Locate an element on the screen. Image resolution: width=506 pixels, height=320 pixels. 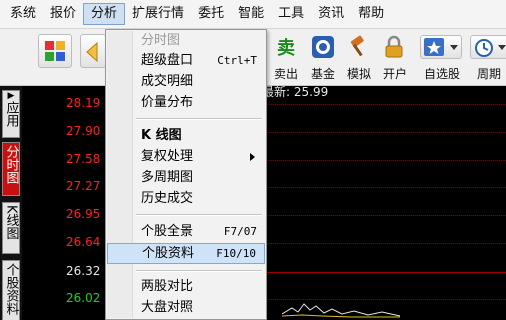
menu-item-price-volume-distribution: 价量分布 is located at coordinates (186, 102).